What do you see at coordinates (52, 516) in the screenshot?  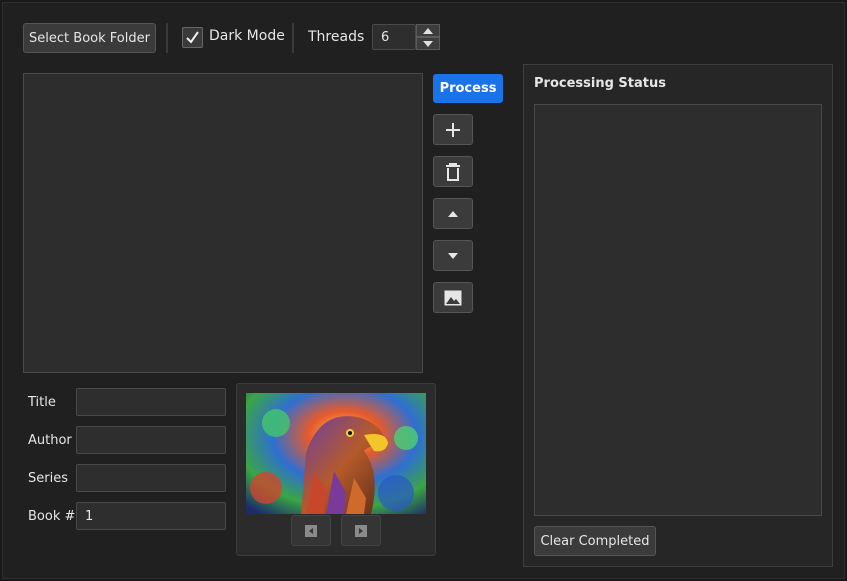 I see `book-number-label: Book #` at bounding box center [52, 516].